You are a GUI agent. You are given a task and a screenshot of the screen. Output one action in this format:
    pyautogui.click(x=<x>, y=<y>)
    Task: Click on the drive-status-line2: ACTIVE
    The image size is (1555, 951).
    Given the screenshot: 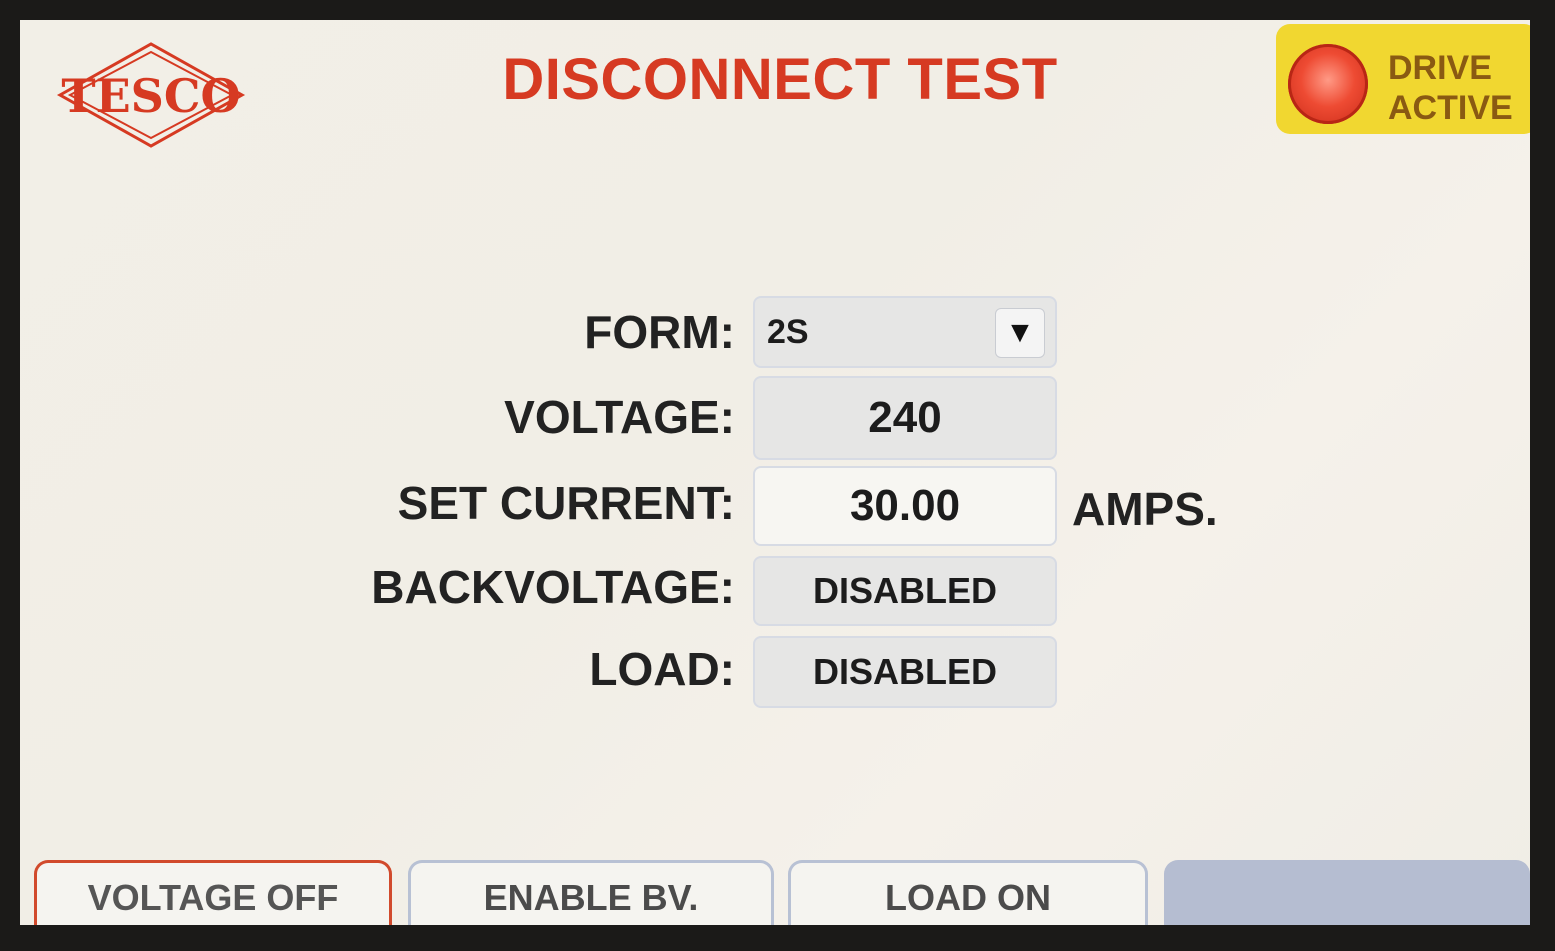 What is the action you would take?
    pyautogui.click(x=1450, y=108)
    